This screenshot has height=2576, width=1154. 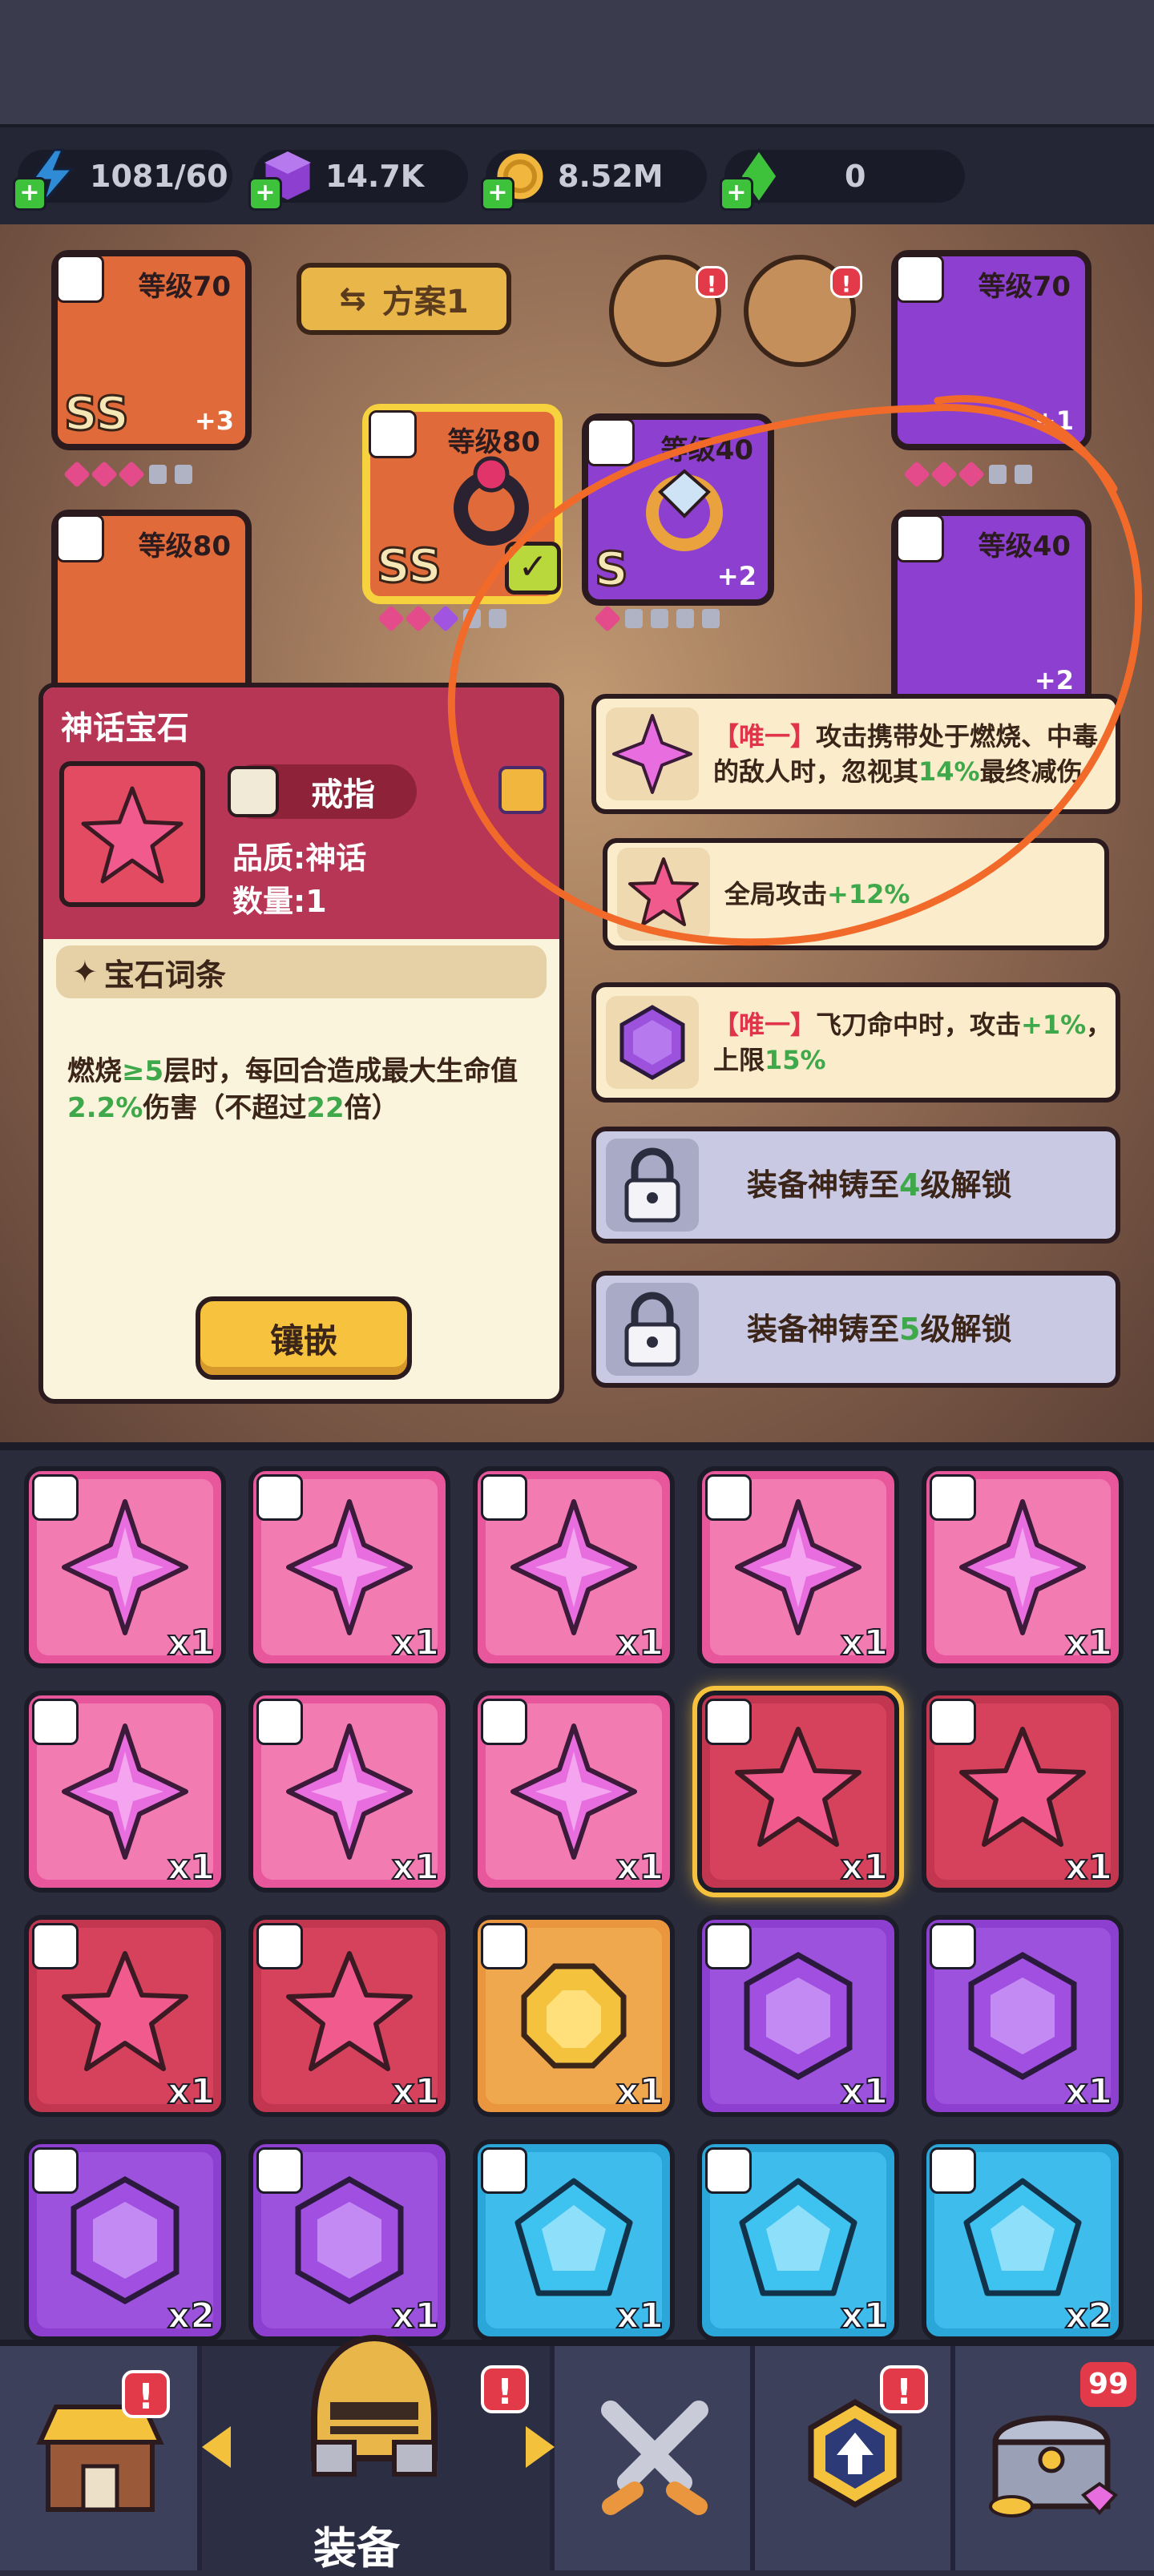 What do you see at coordinates (279, 901) in the screenshot?
I see `gem-quantity: 数量:1` at bounding box center [279, 901].